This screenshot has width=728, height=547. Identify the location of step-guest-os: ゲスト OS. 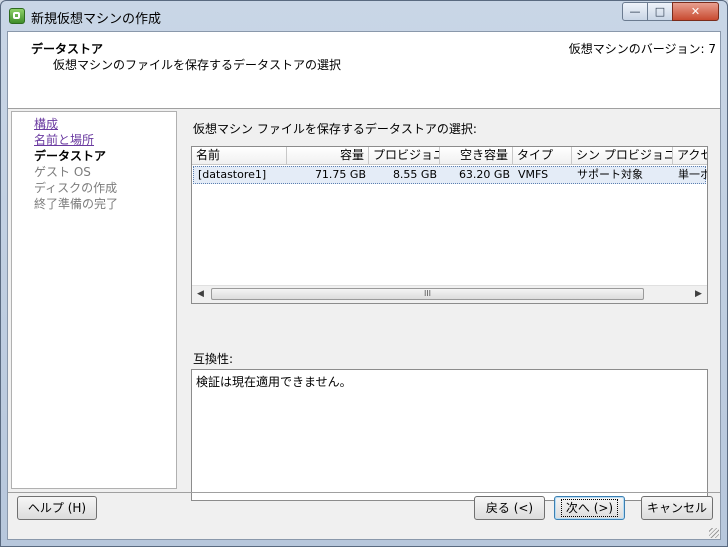
(62, 172).